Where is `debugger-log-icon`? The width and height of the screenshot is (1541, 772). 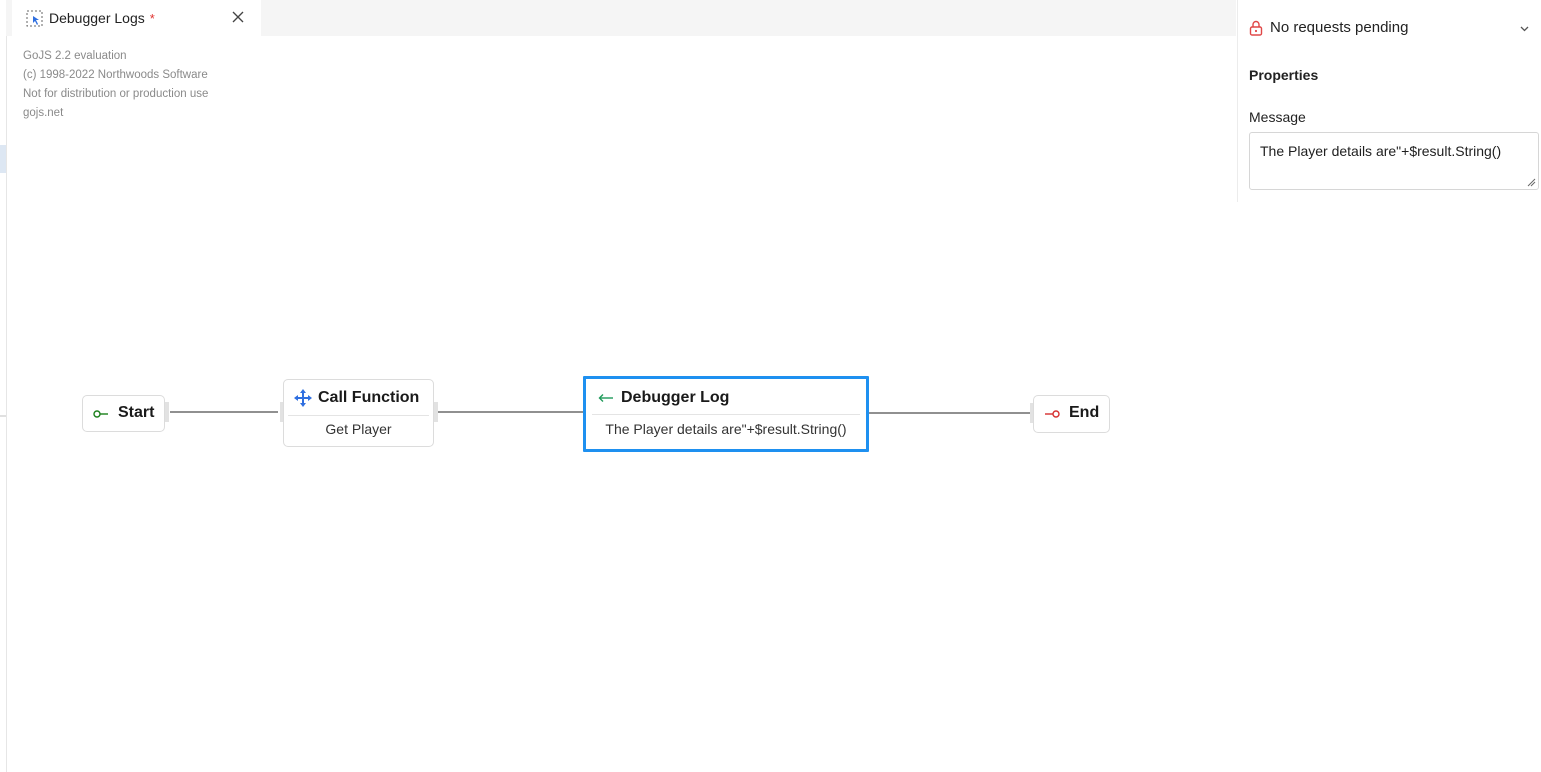 debugger-log-icon is located at coordinates (605, 398).